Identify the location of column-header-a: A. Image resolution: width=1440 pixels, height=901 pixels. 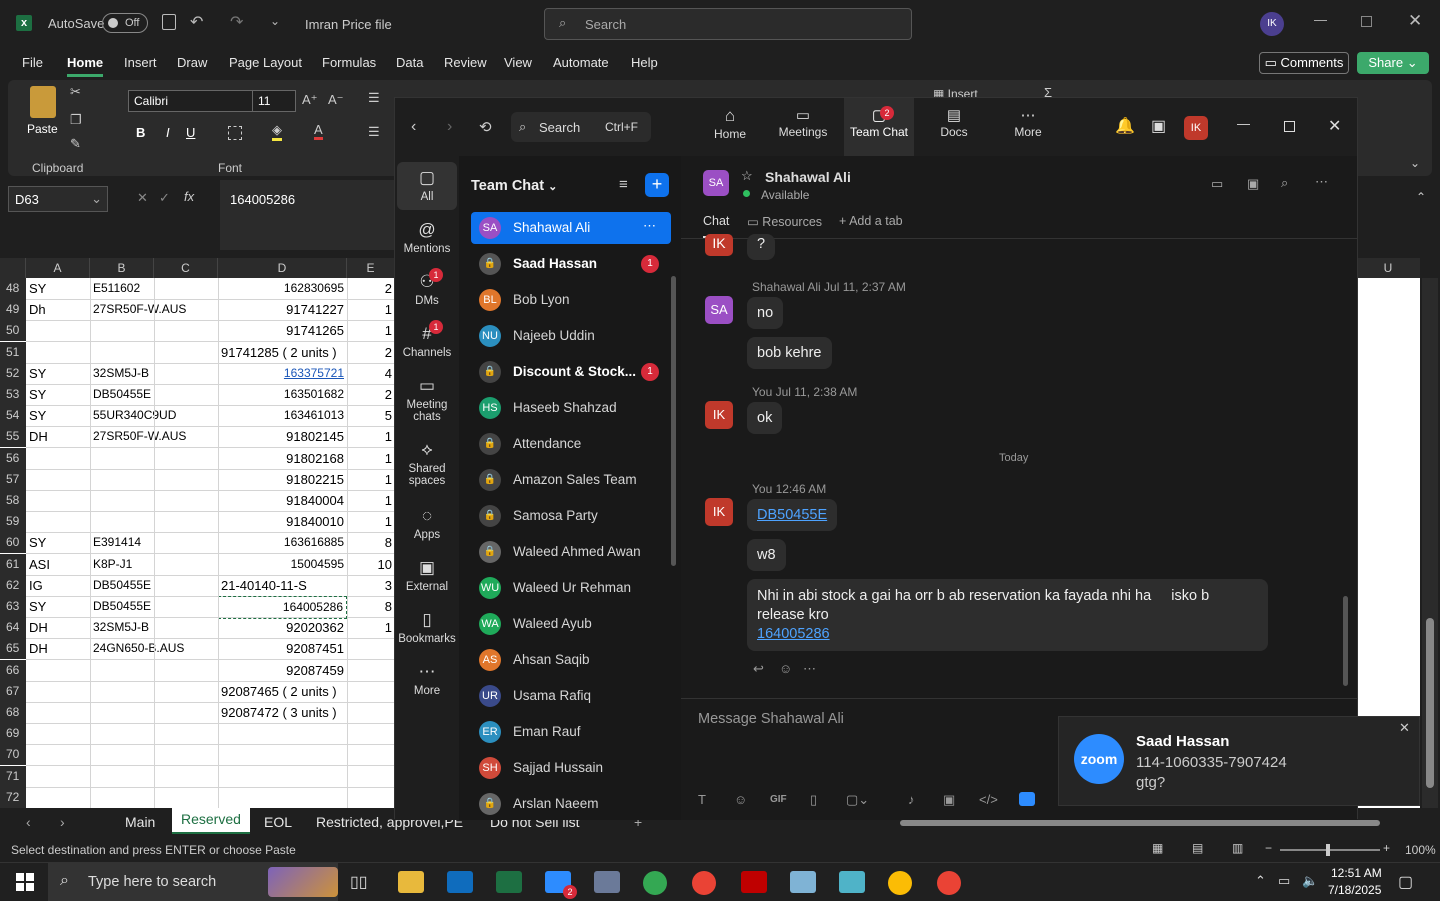
(58, 268).